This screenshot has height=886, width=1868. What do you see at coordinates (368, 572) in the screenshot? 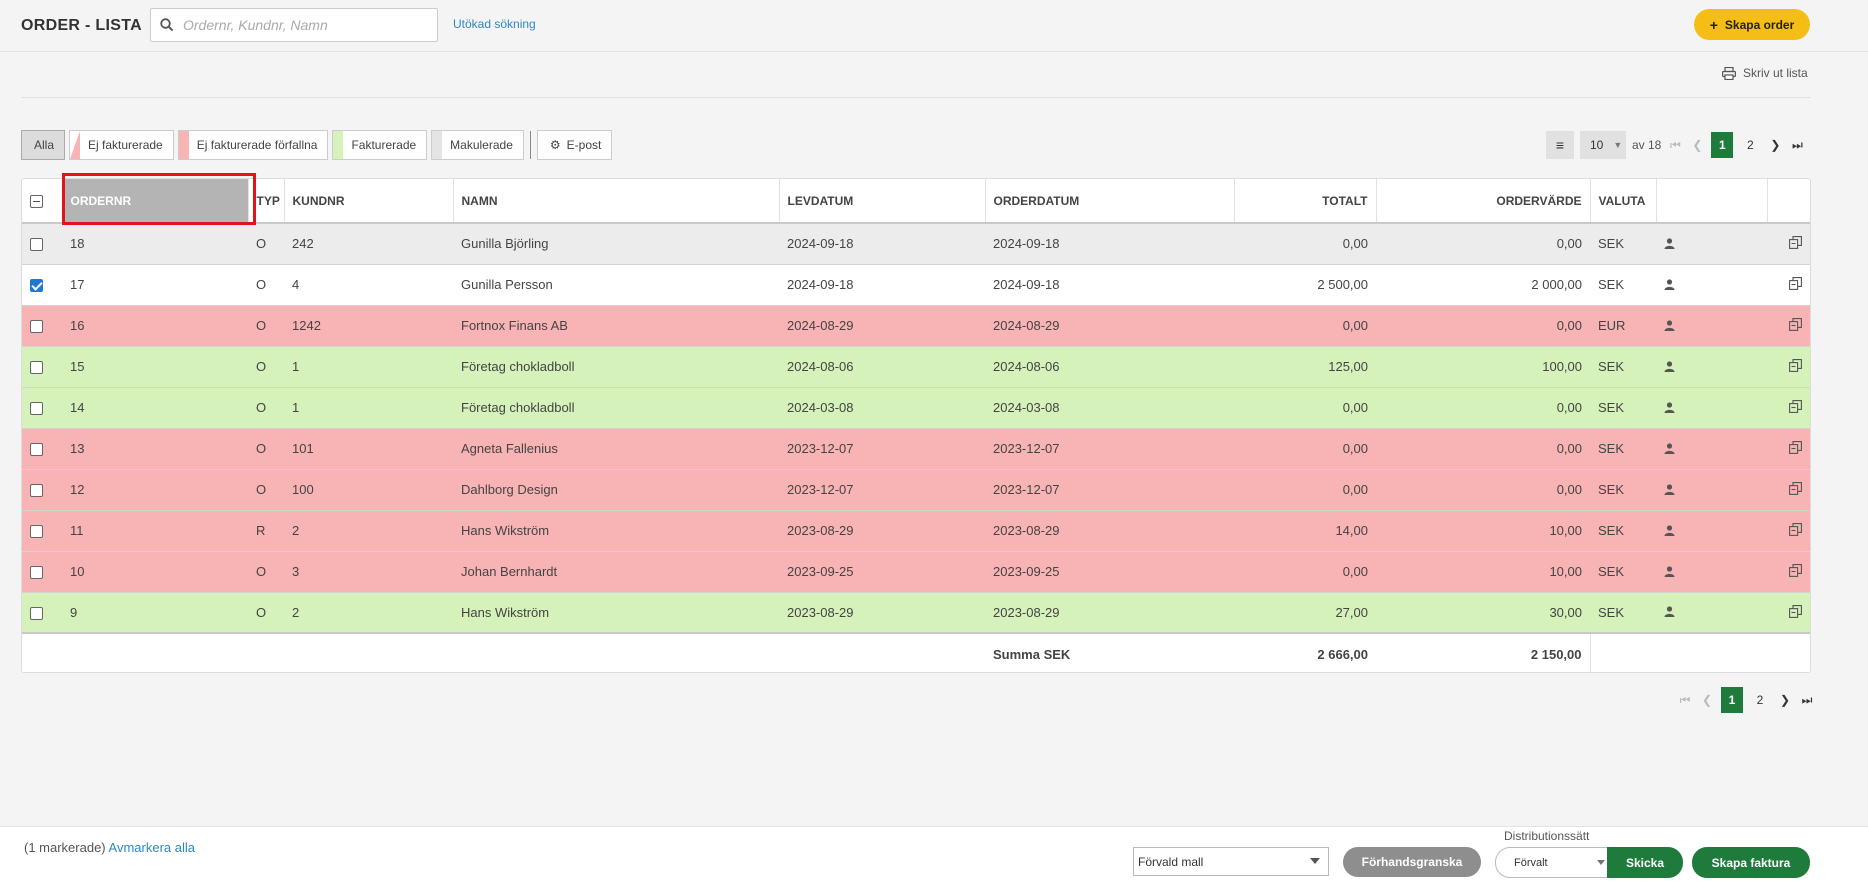
I see `cell-kundnr: 3` at bounding box center [368, 572].